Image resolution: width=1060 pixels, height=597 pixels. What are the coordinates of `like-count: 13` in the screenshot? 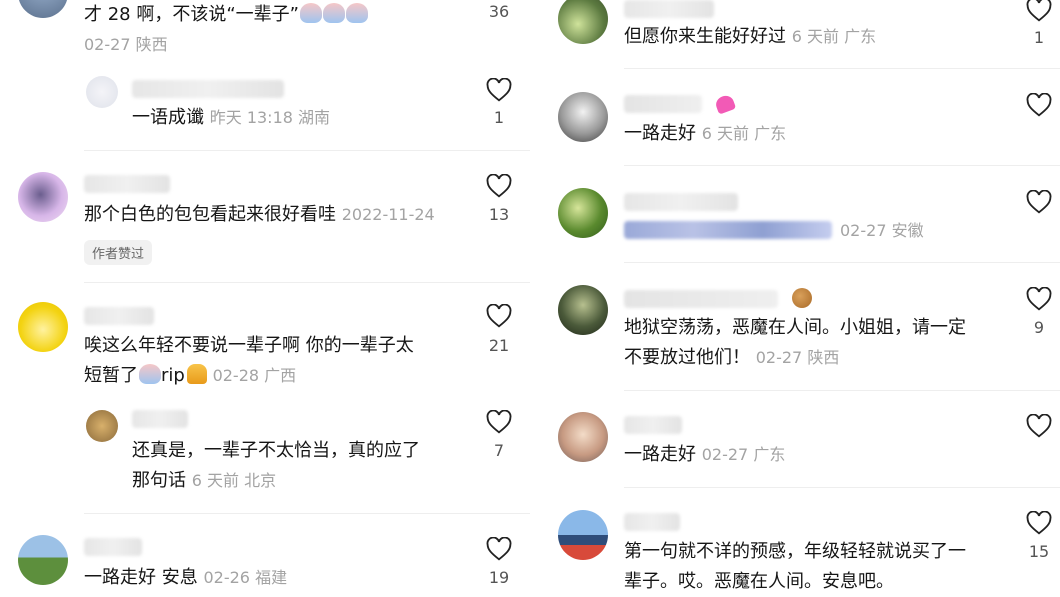 It's located at (499, 214).